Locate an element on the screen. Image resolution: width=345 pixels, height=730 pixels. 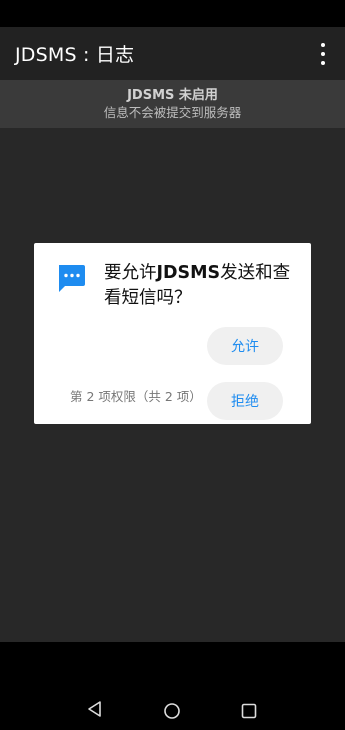
allow-button: 允许 is located at coordinates (245, 346).